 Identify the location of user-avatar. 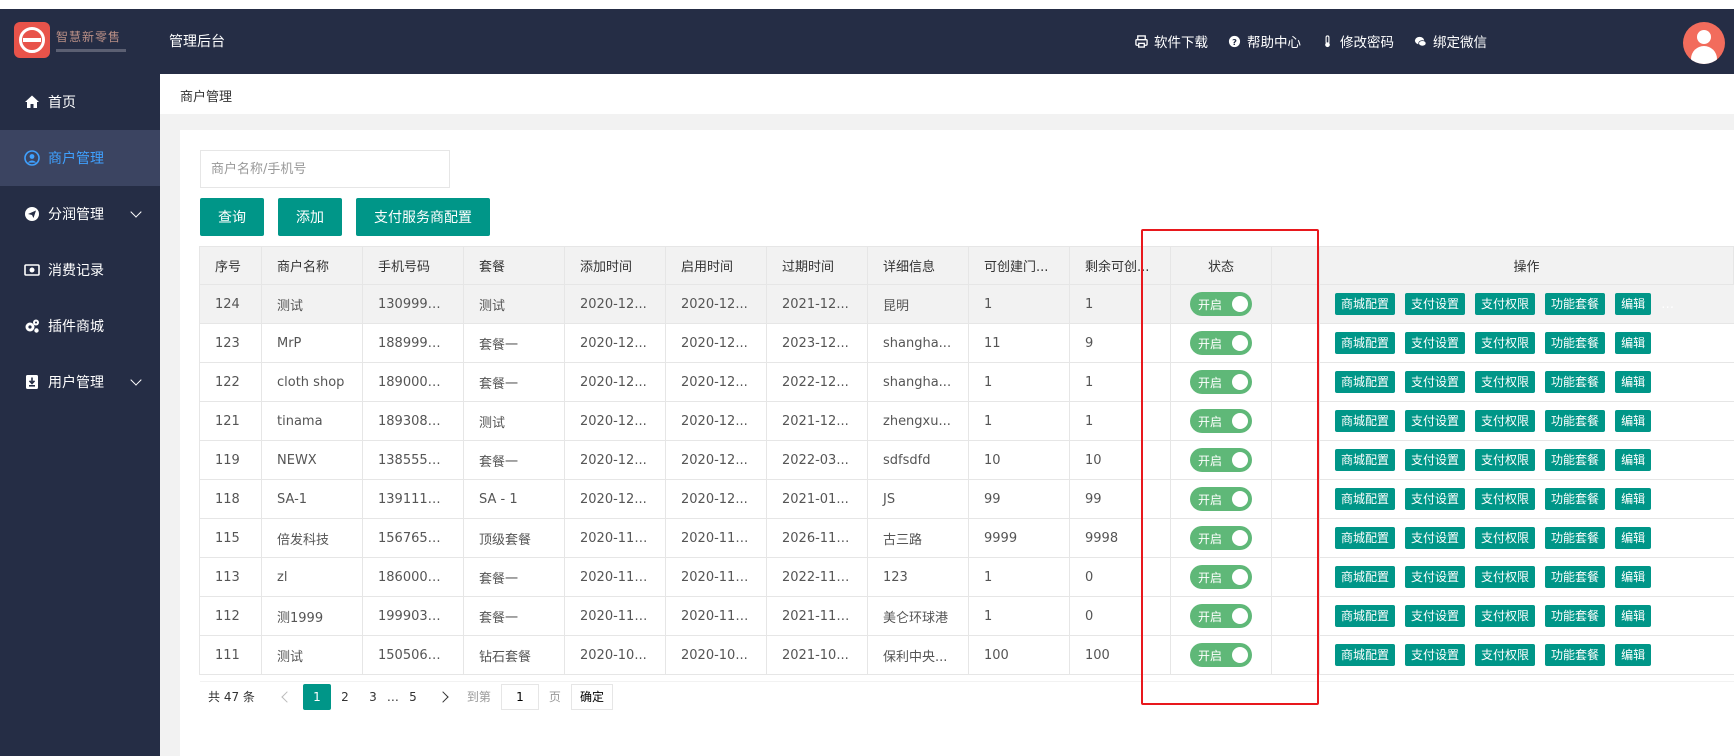
(1704, 43).